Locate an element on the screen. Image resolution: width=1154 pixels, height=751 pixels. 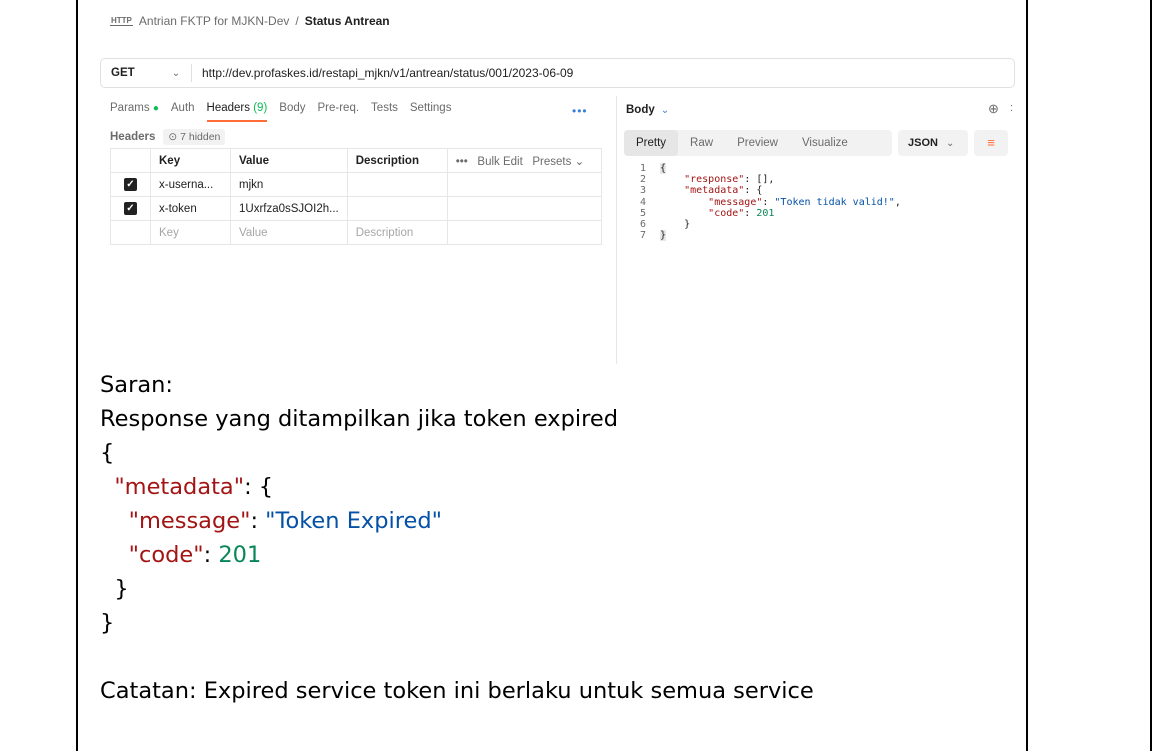
header-key-cell: x-token is located at coordinates (190, 208).